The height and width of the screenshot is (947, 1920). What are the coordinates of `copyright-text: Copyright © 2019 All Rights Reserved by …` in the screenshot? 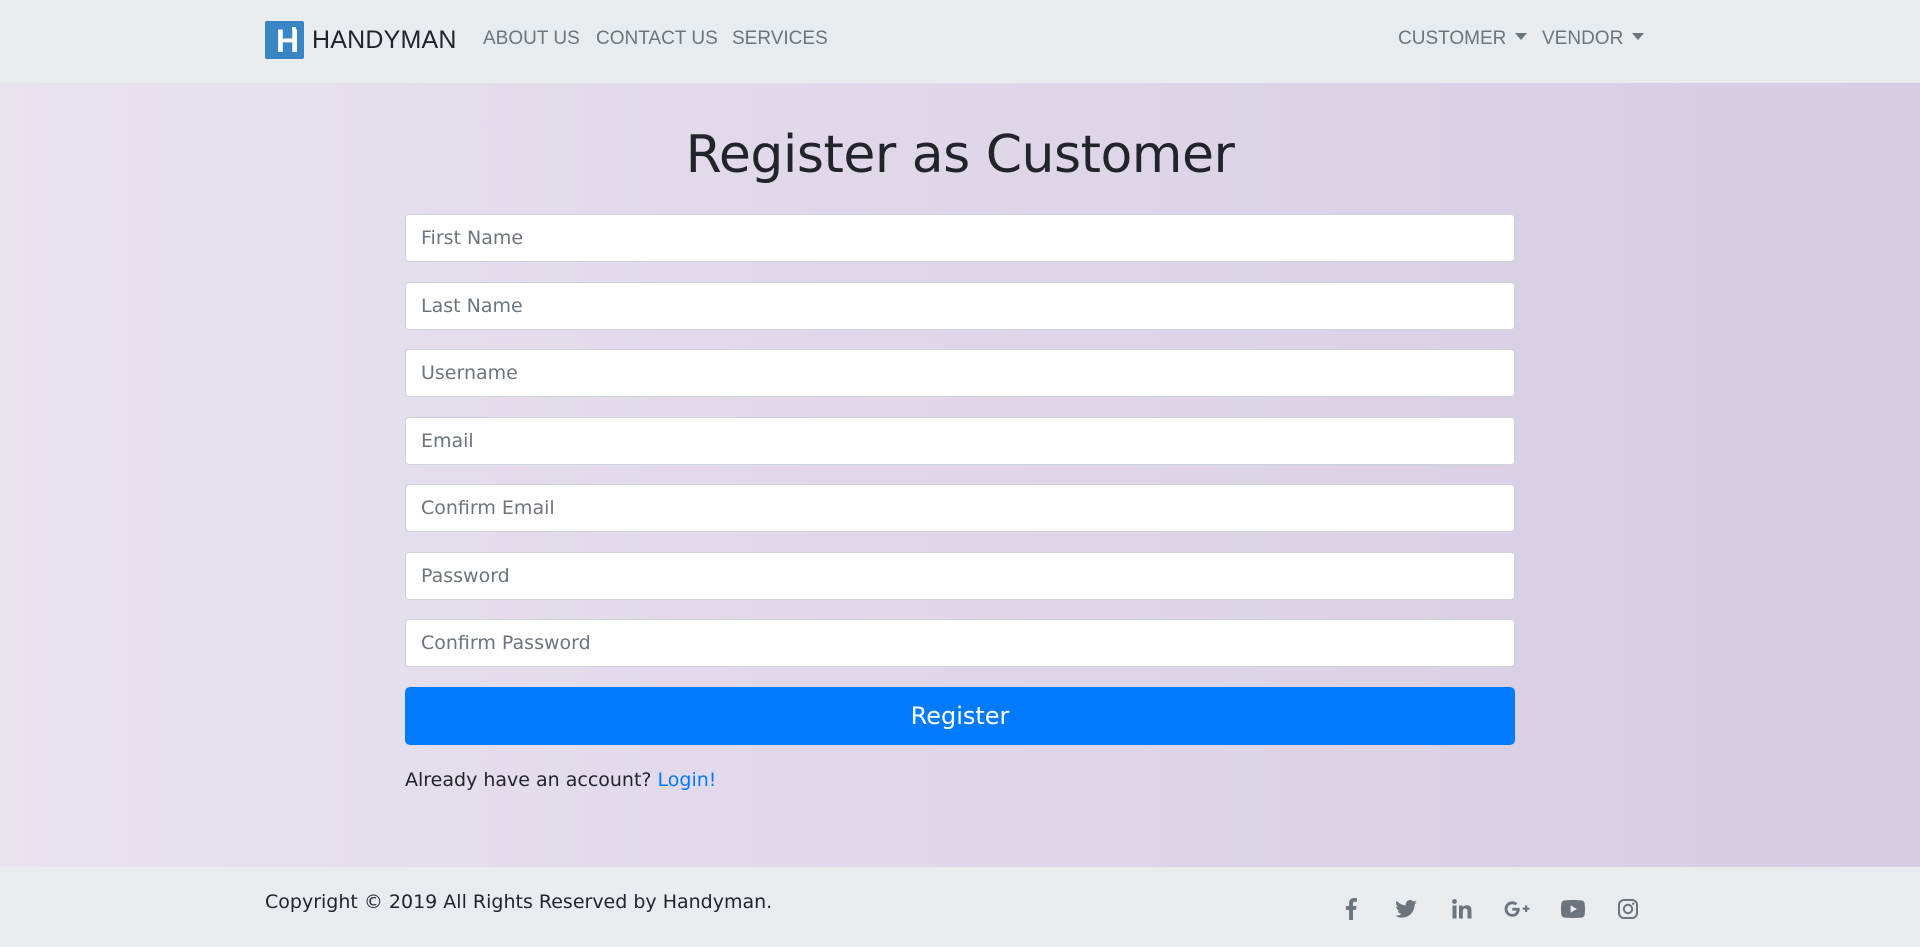 It's located at (519, 902).